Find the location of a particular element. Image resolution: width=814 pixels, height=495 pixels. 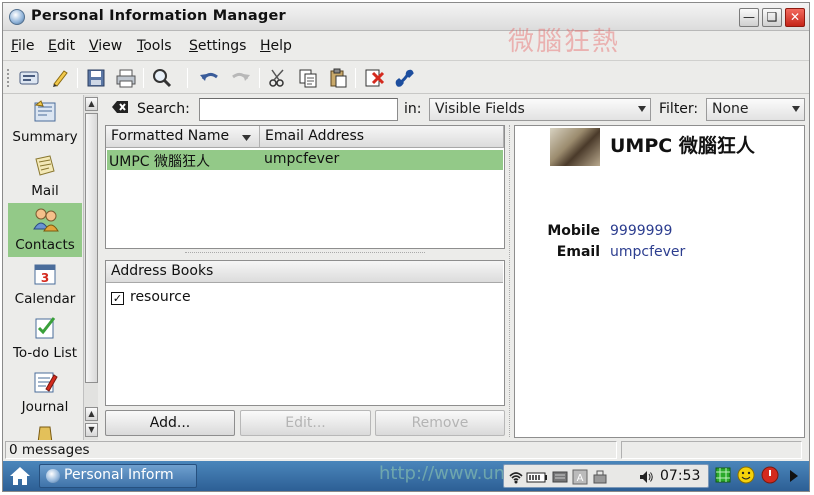

sort-arrow-icon is located at coordinates (246, 138).